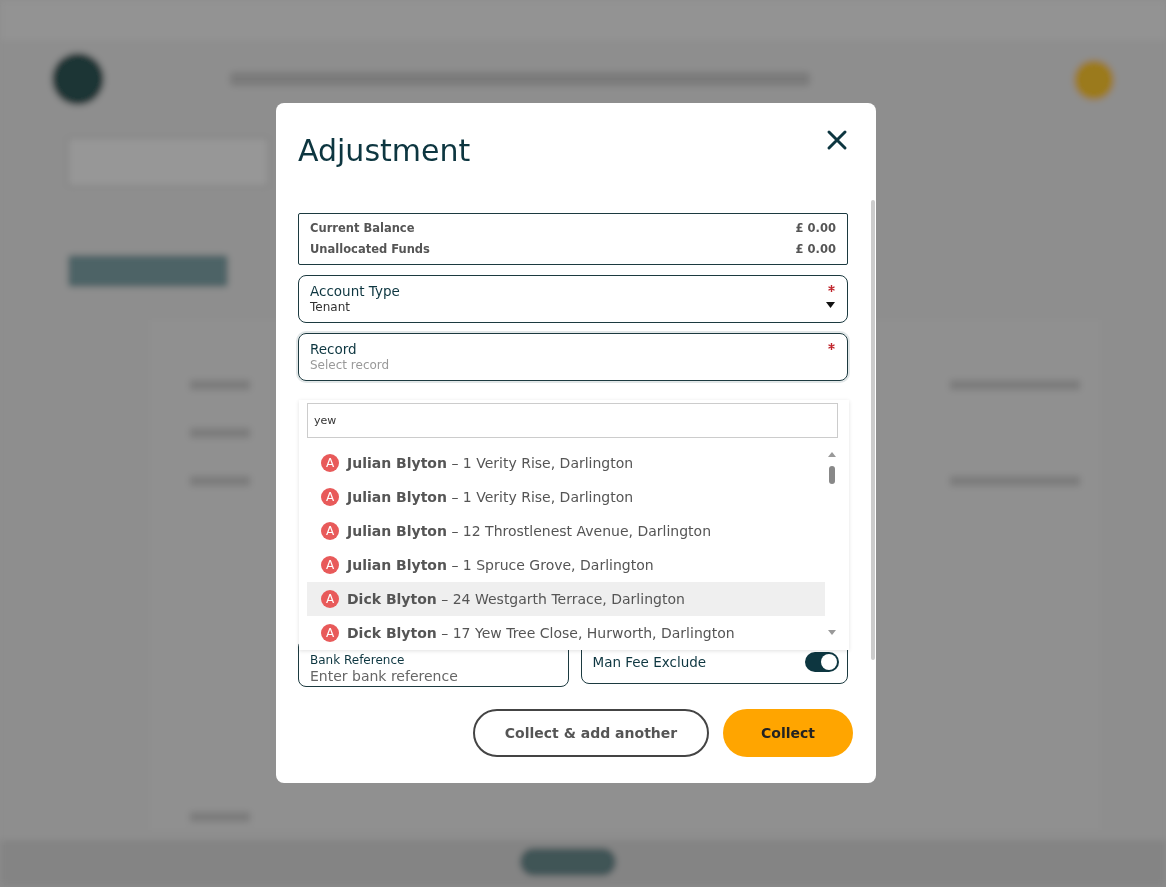 The image size is (1166, 887). Describe the element at coordinates (591, 733) in the screenshot. I see `collect-add-another-button: Collect & add another` at that location.